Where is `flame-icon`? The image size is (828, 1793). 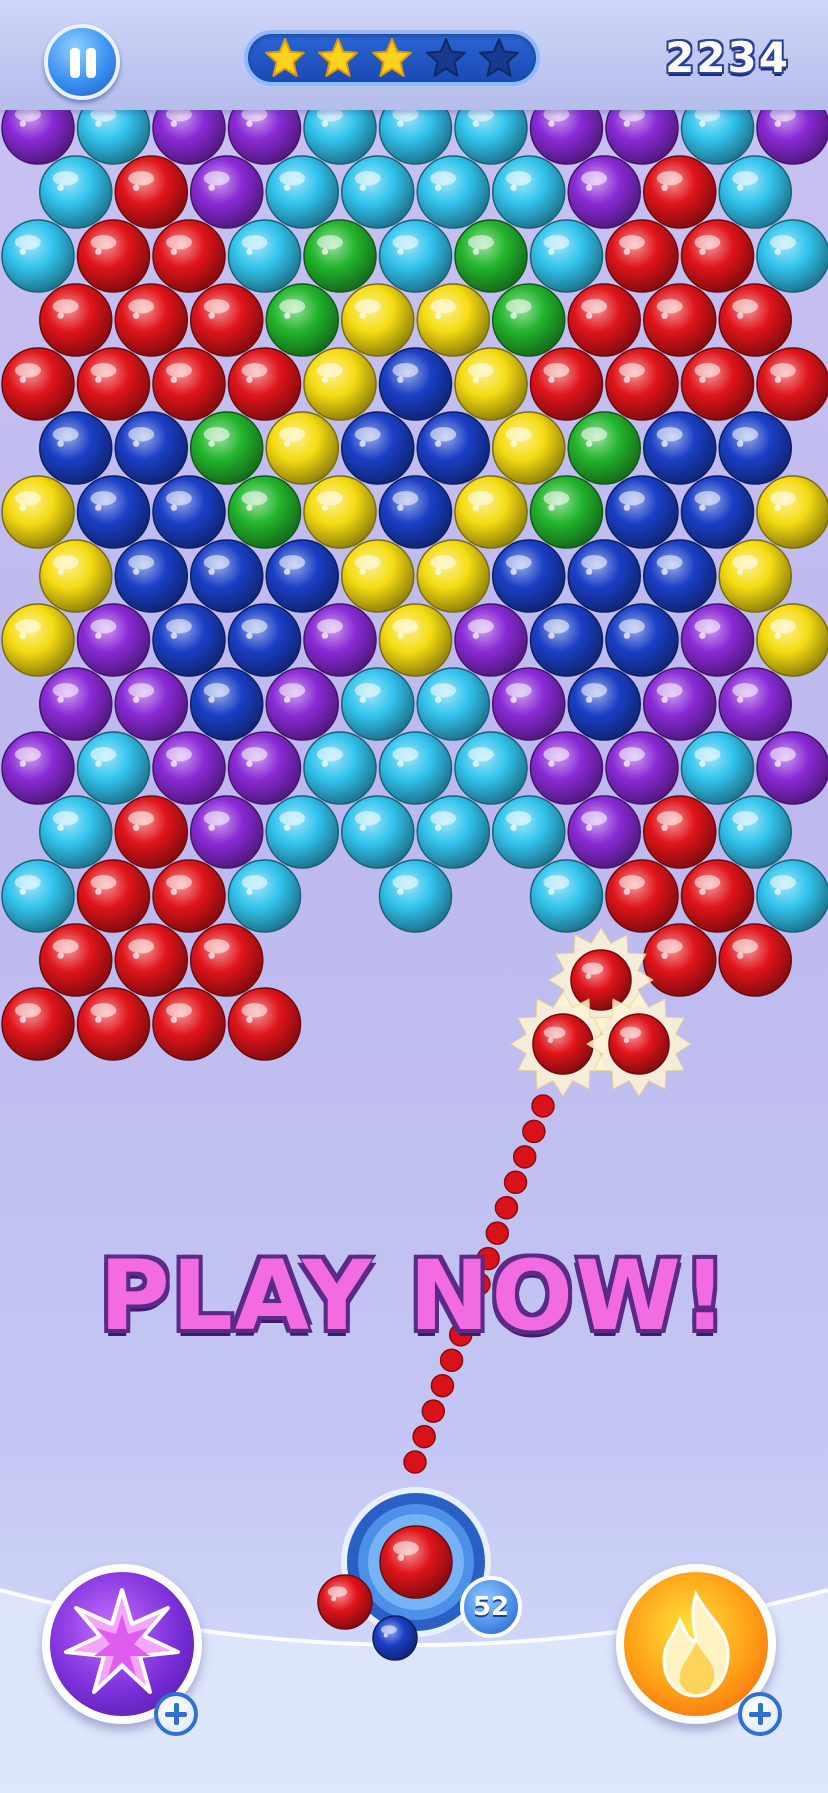 flame-icon is located at coordinates (696, 1644).